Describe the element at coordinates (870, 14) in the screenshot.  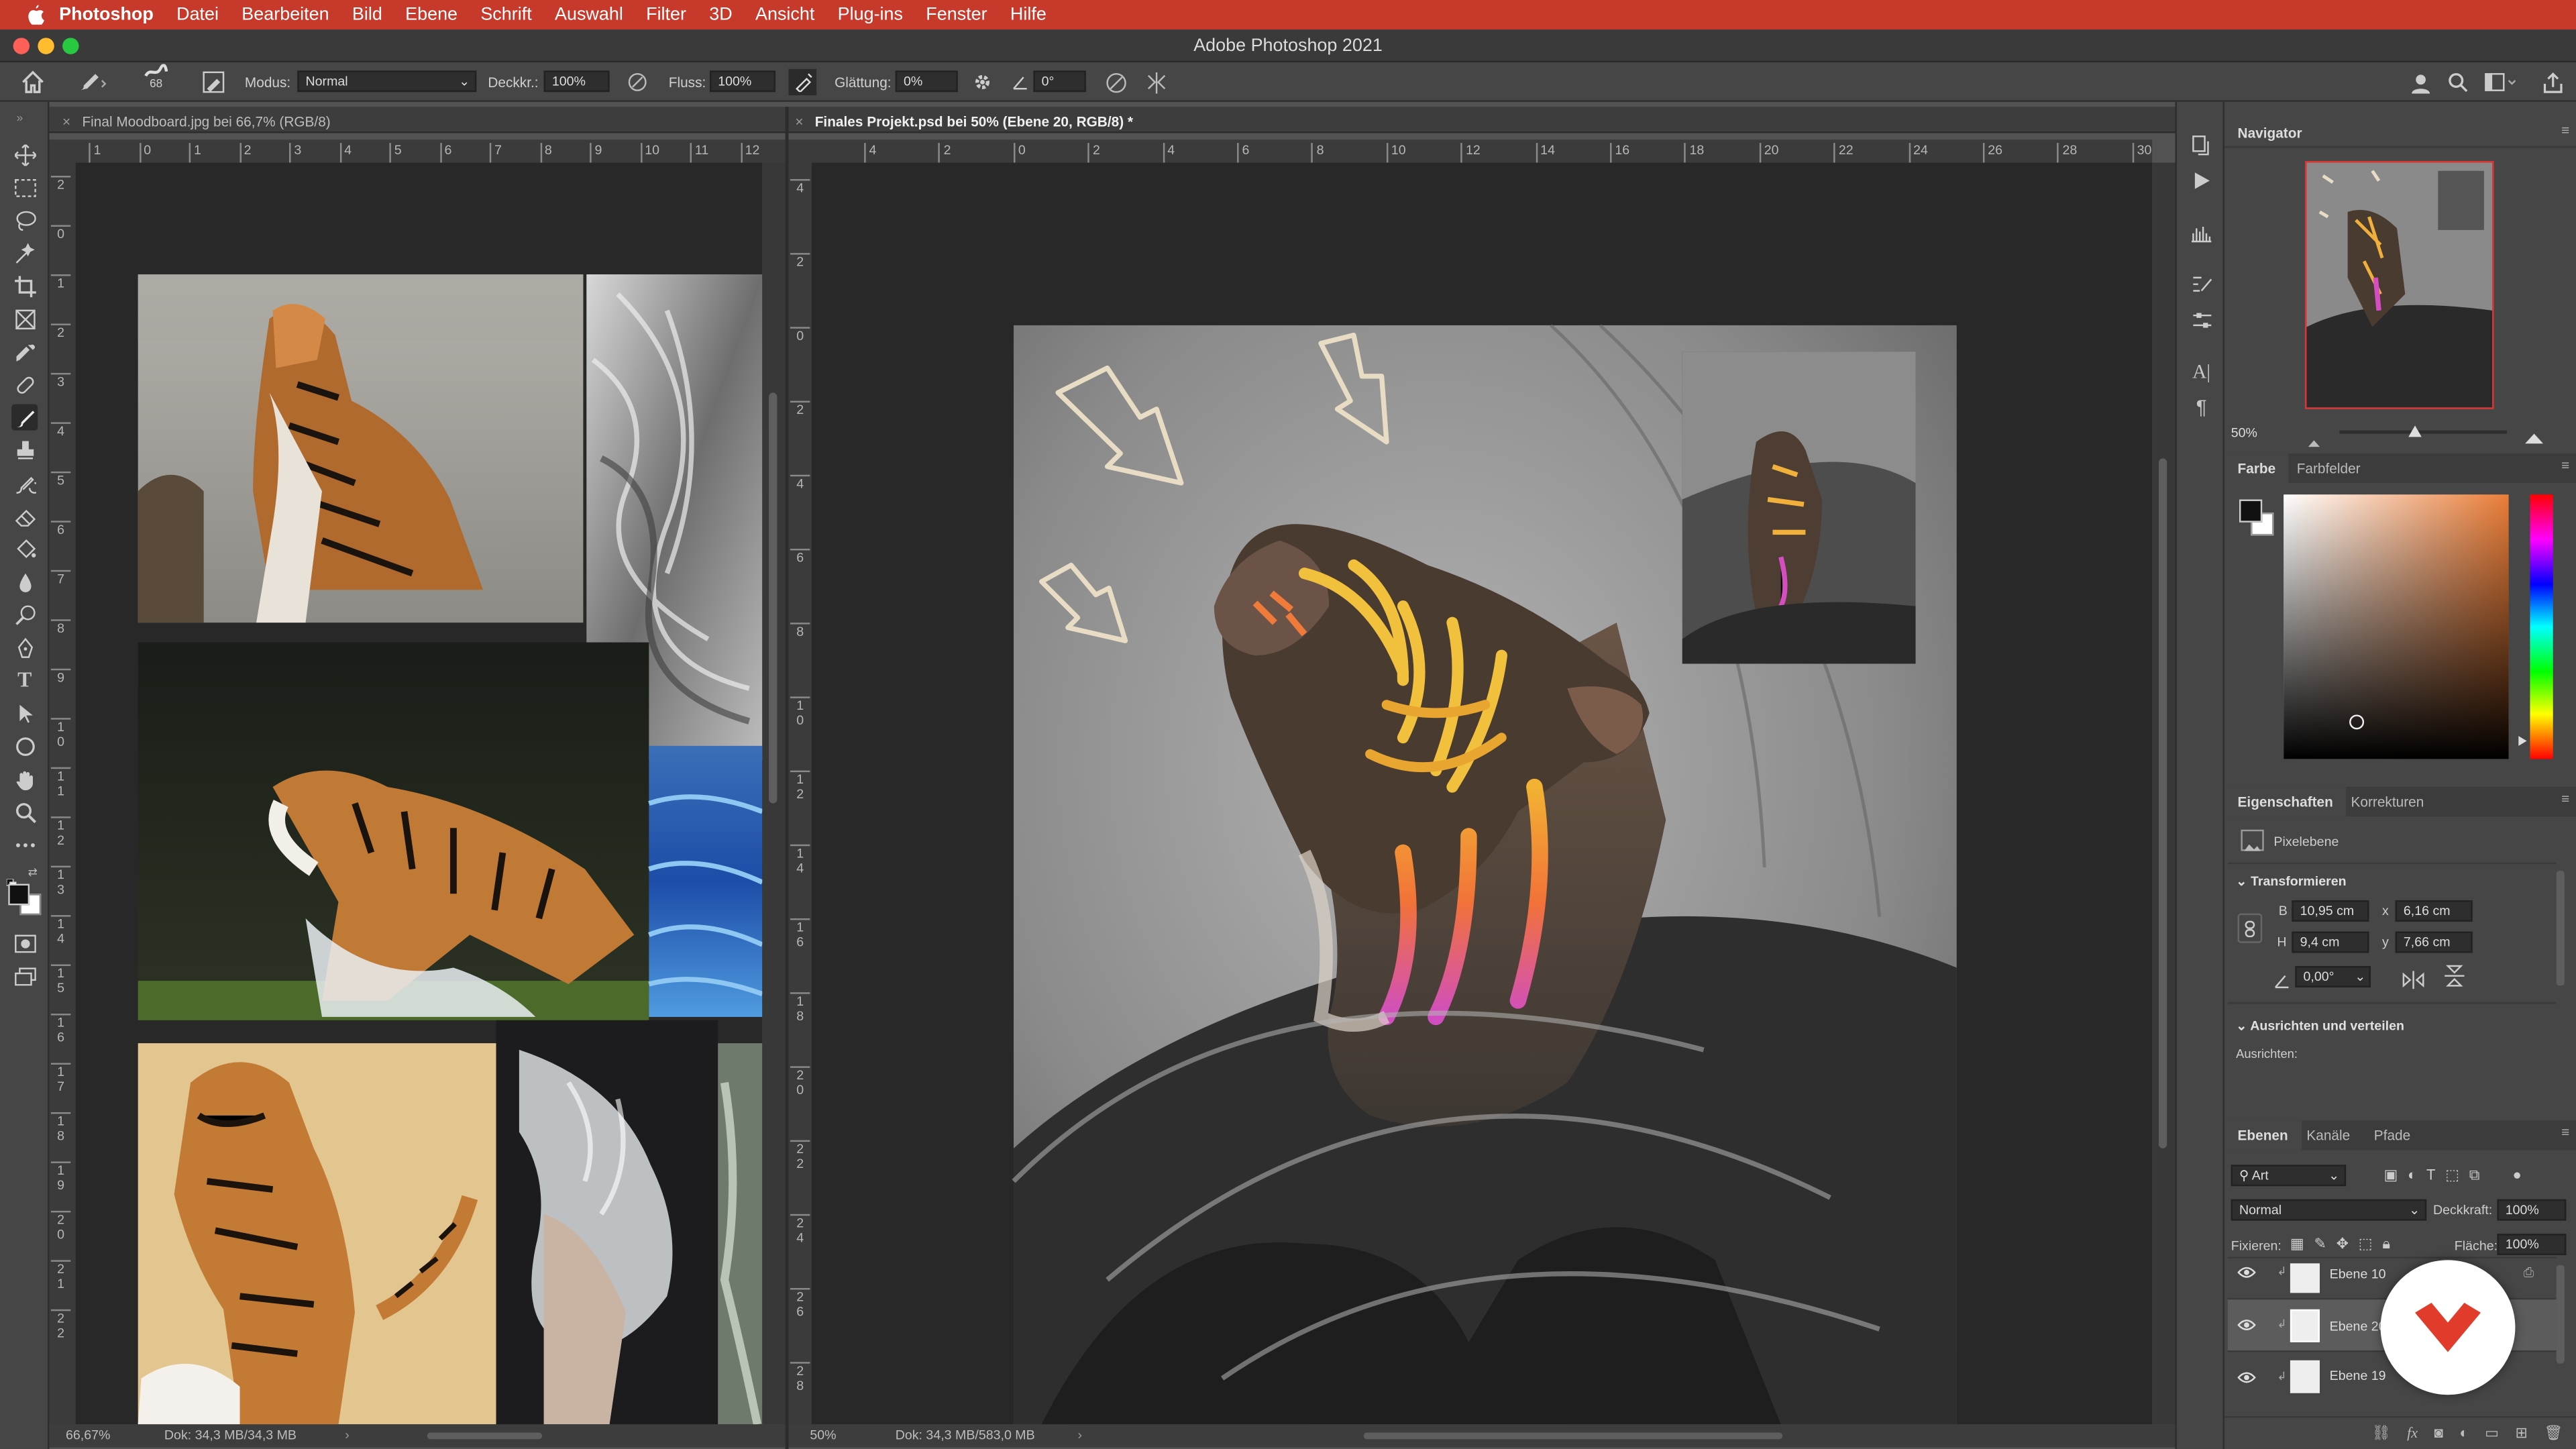
I see `menu-plugins: Plug-ins` at that location.